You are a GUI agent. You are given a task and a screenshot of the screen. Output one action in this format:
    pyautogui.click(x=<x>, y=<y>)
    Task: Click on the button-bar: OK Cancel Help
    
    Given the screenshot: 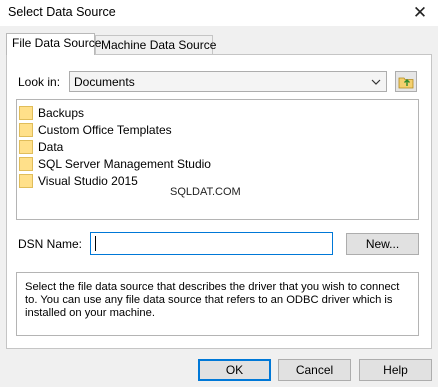 What is the action you would take?
    pyautogui.click(x=219, y=368)
    